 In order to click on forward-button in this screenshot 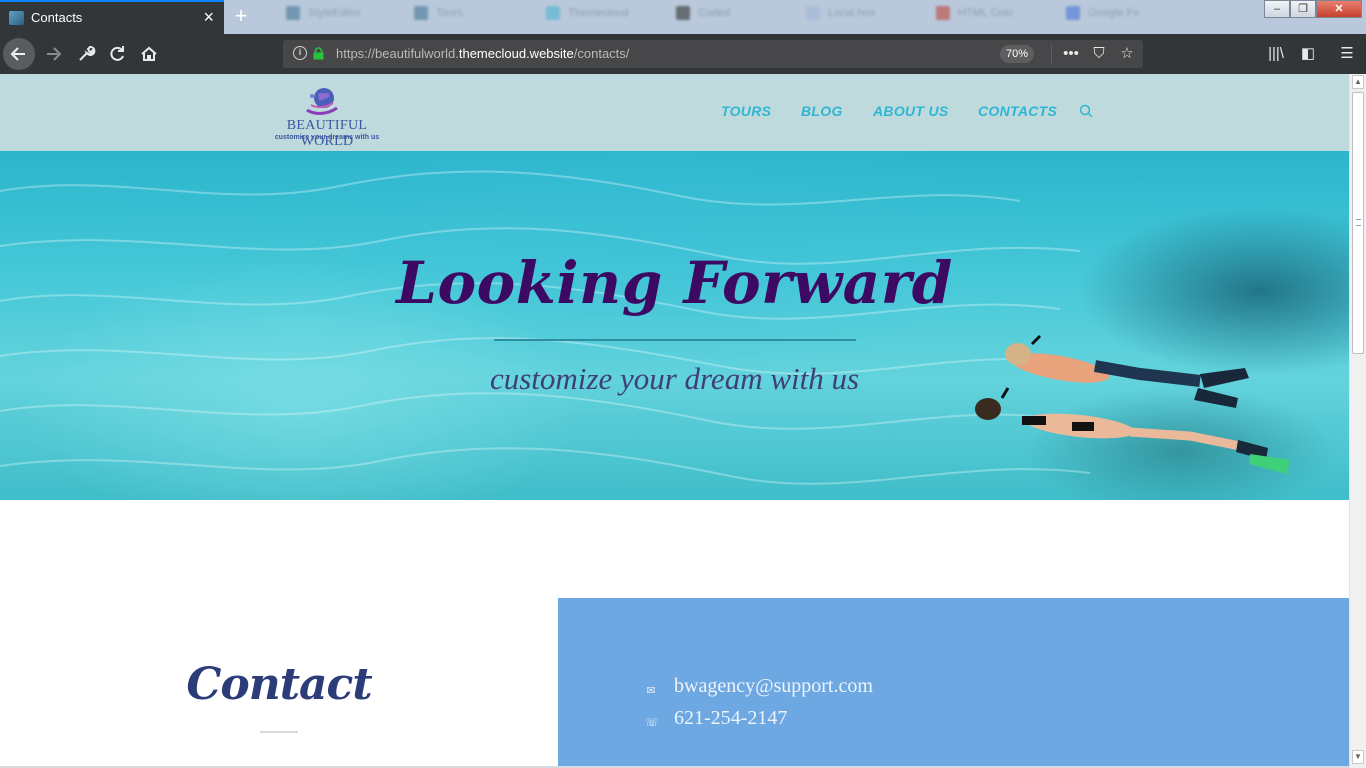, I will do `click(53, 54)`.